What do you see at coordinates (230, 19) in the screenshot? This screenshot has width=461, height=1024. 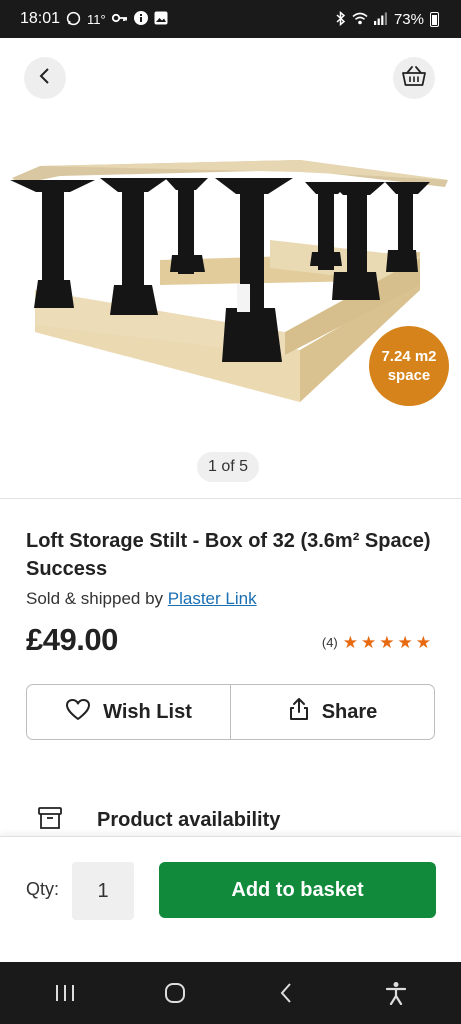 I see `status-bar: 18:01 11° 73%` at bounding box center [230, 19].